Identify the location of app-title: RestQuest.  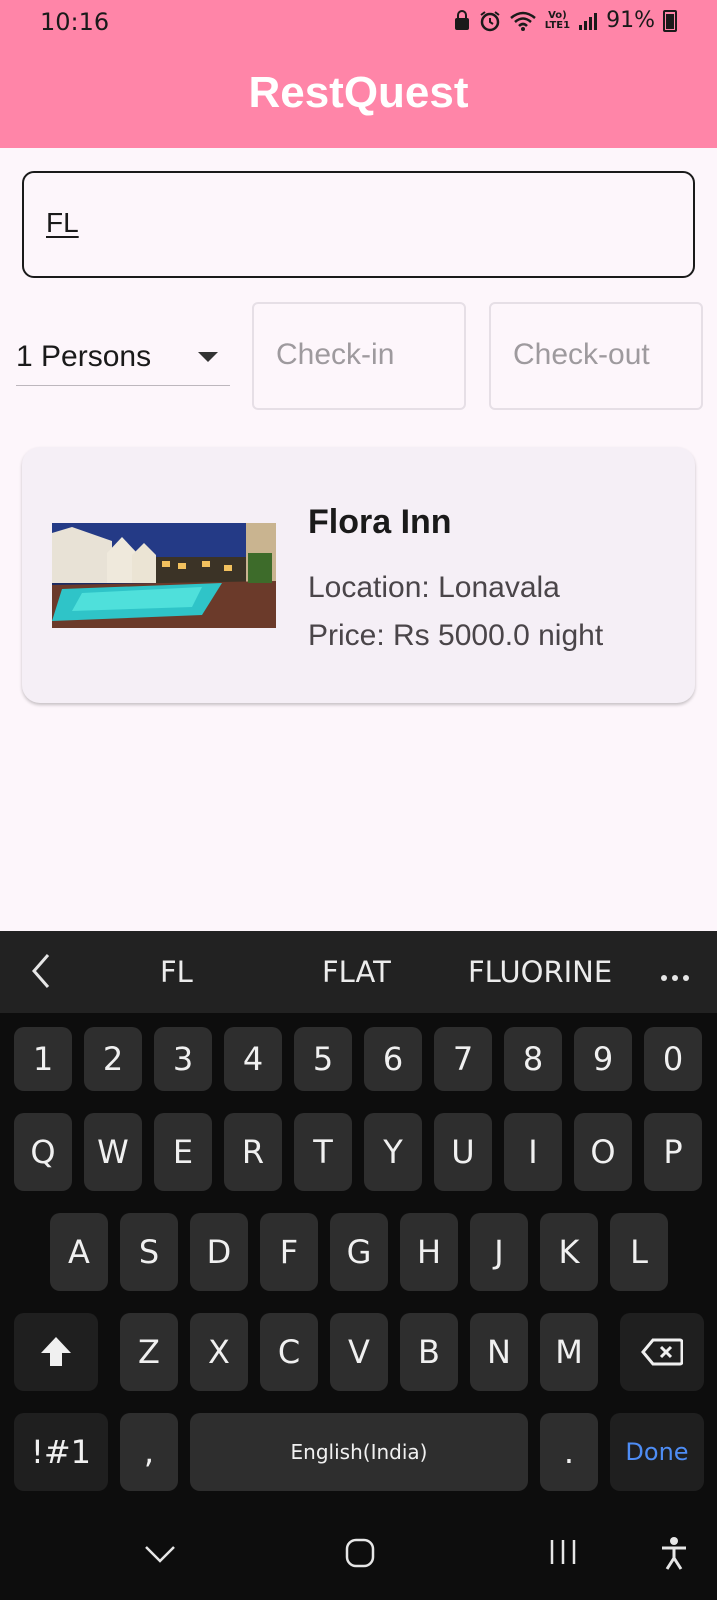
(358, 92).